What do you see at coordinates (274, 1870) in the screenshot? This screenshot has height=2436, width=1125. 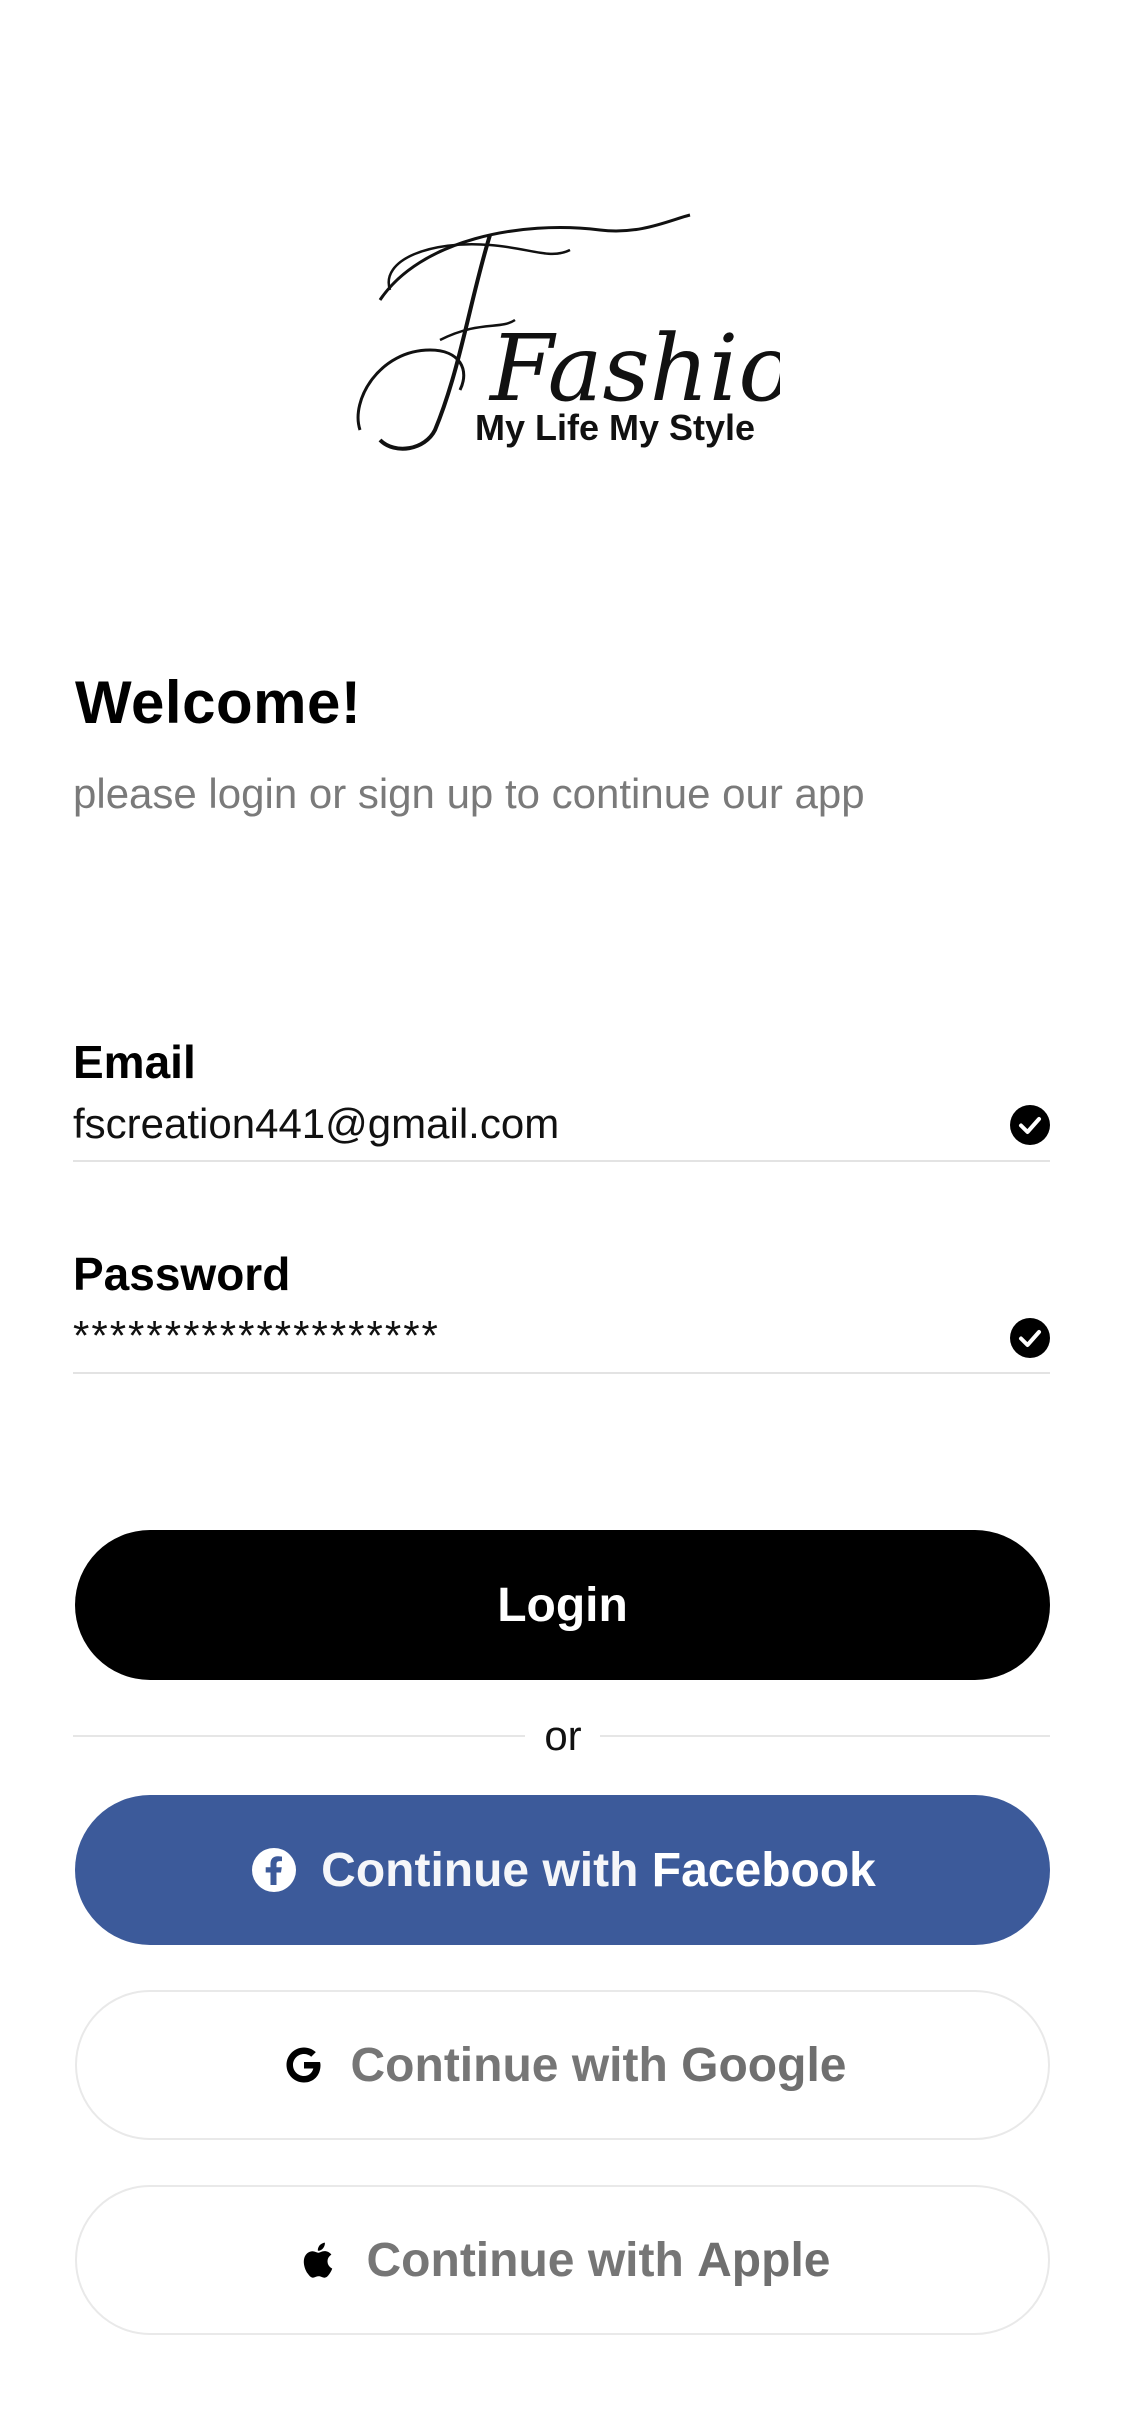 I see `facebook-icon` at bounding box center [274, 1870].